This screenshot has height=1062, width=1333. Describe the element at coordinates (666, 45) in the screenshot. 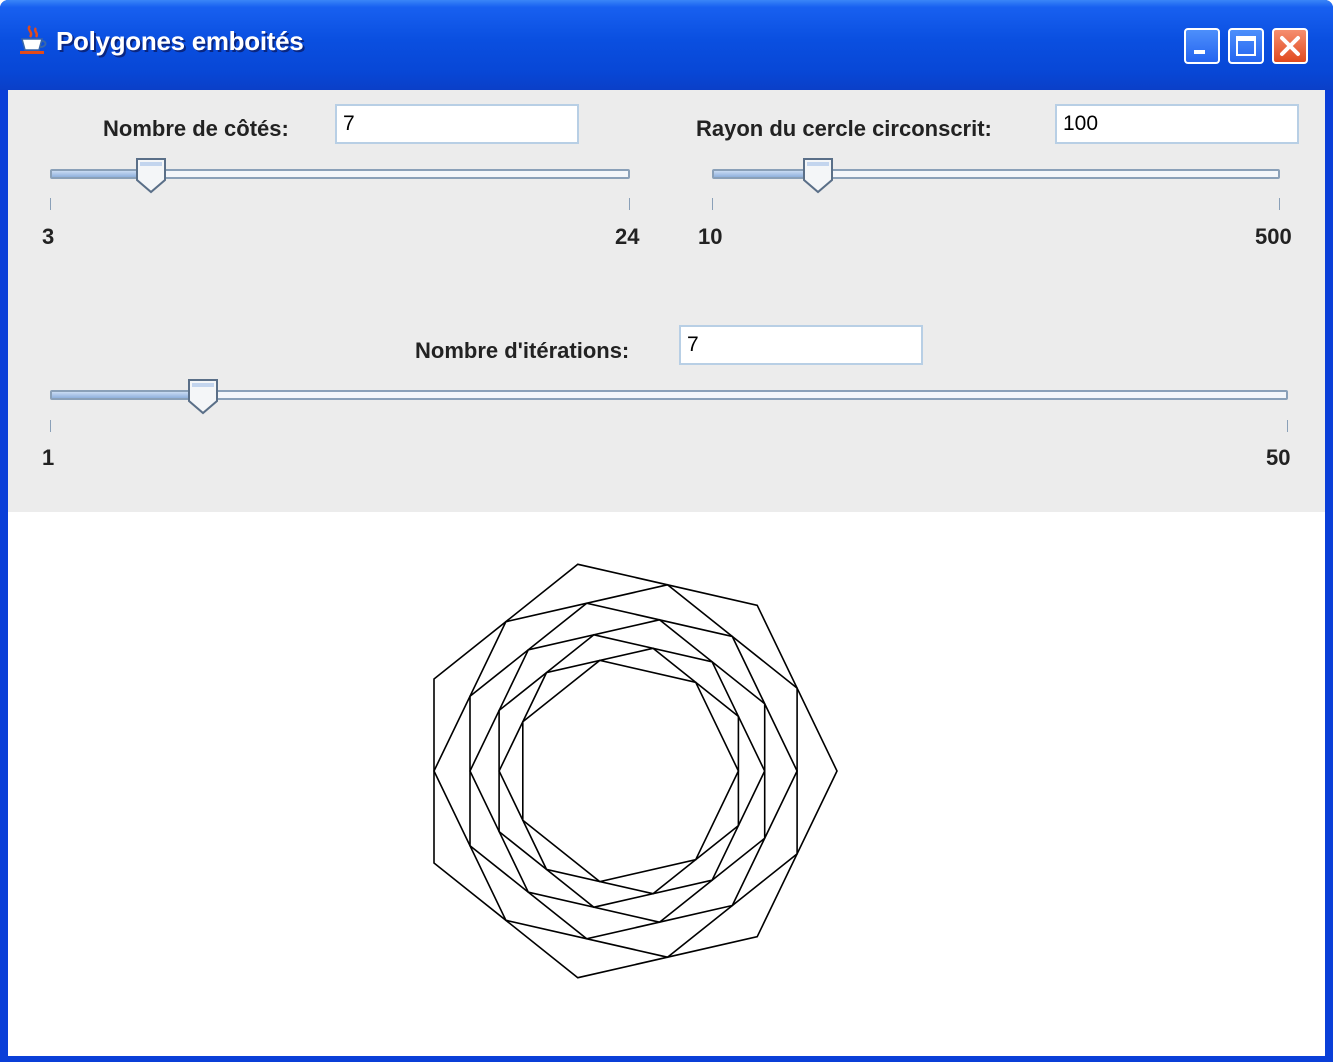

I see `title-bar: Polygones emboités` at that location.